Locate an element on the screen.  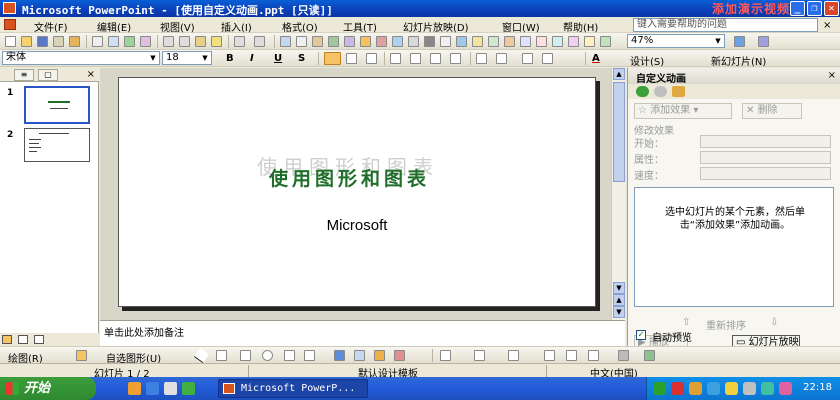
oval-icon is located at coordinates (267, 355).